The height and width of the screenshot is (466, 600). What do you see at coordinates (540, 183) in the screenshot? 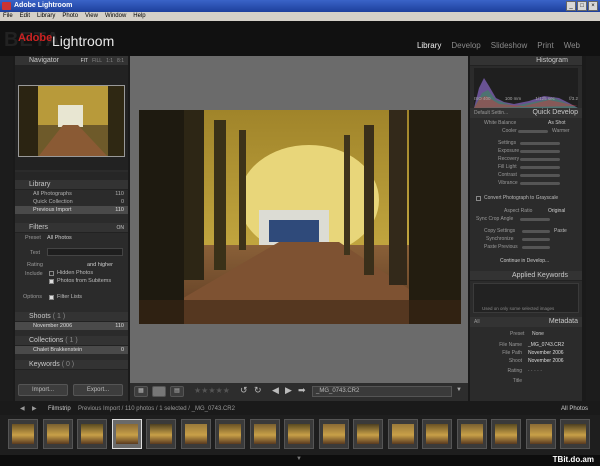
I see `vibrance-slider` at bounding box center [540, 183].